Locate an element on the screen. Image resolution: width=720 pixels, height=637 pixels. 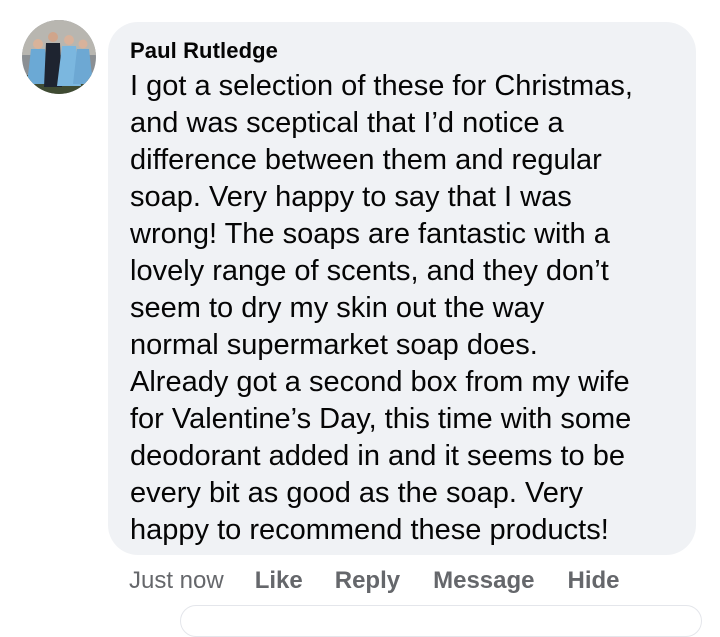
like-button: Like is located at coordinates (279, 581).